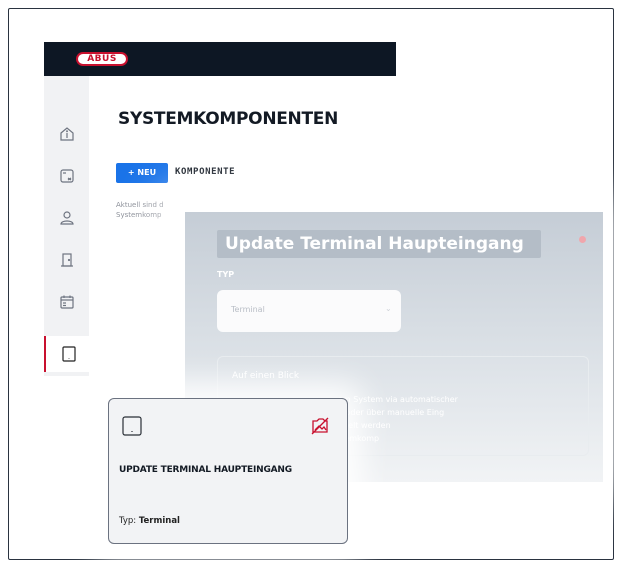  Describe the element at coordinates (582, 239) in the screenshot. I see `close-dot-icon` at that location.